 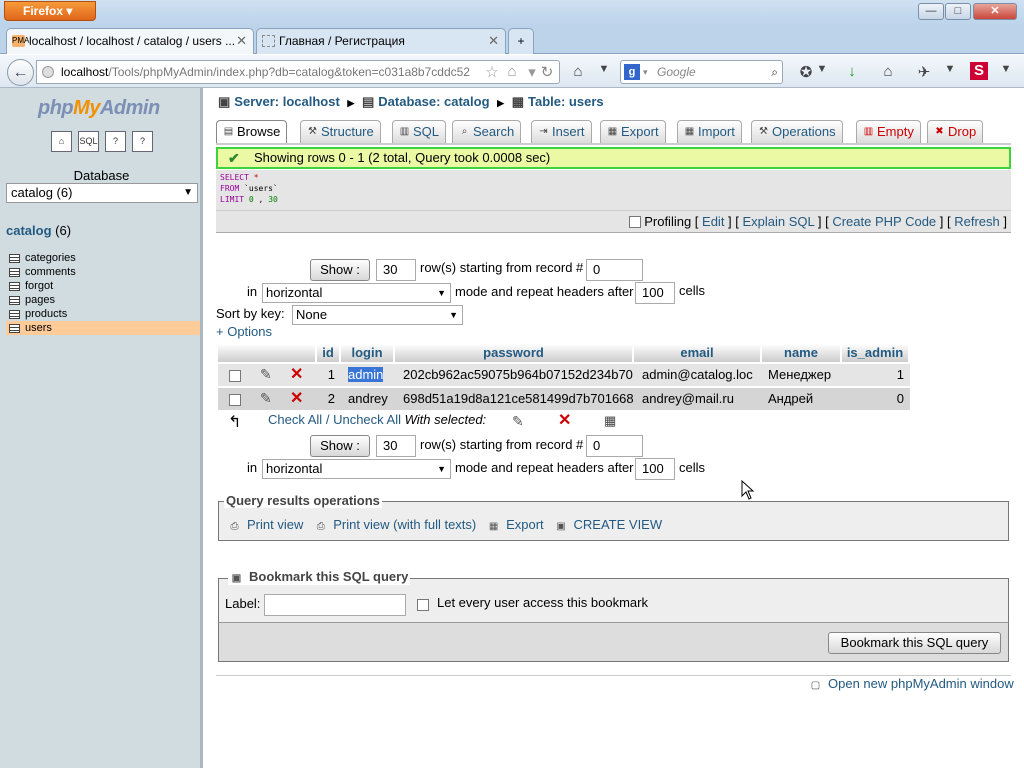 I want to click on table-link: forgot, so click(x=39, y=286).